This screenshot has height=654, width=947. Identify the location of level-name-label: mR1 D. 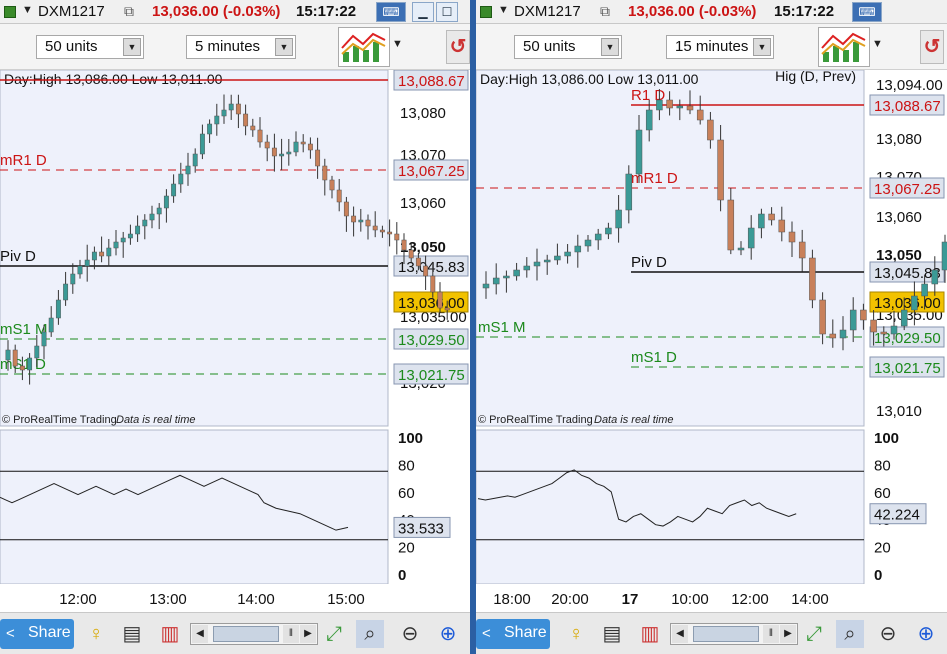
(23, 160).